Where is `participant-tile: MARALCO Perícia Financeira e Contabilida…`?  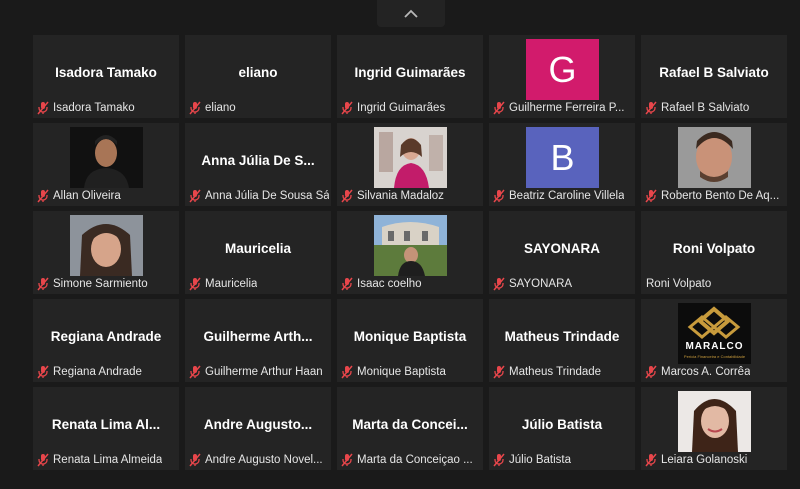
participant-tile: MARALCO Perícia Financeira e Contabilida… is located at coordinates (714, 340).